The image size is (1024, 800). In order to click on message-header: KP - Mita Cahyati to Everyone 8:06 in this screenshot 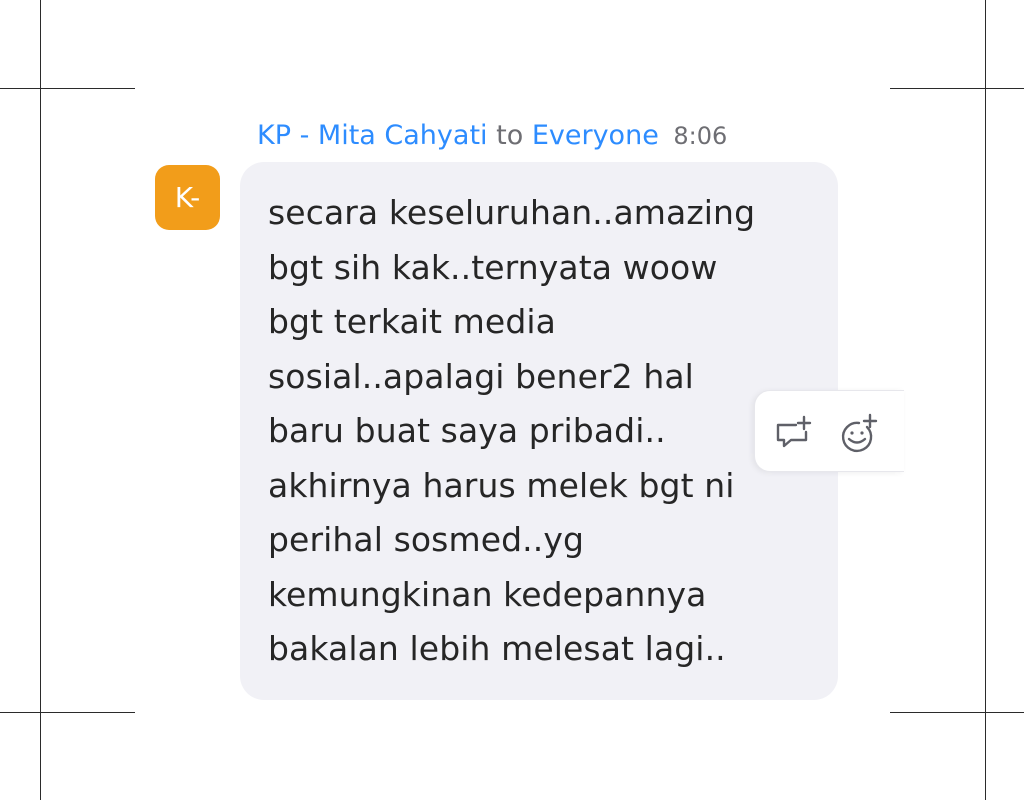, I will do `click(492, 136)`.